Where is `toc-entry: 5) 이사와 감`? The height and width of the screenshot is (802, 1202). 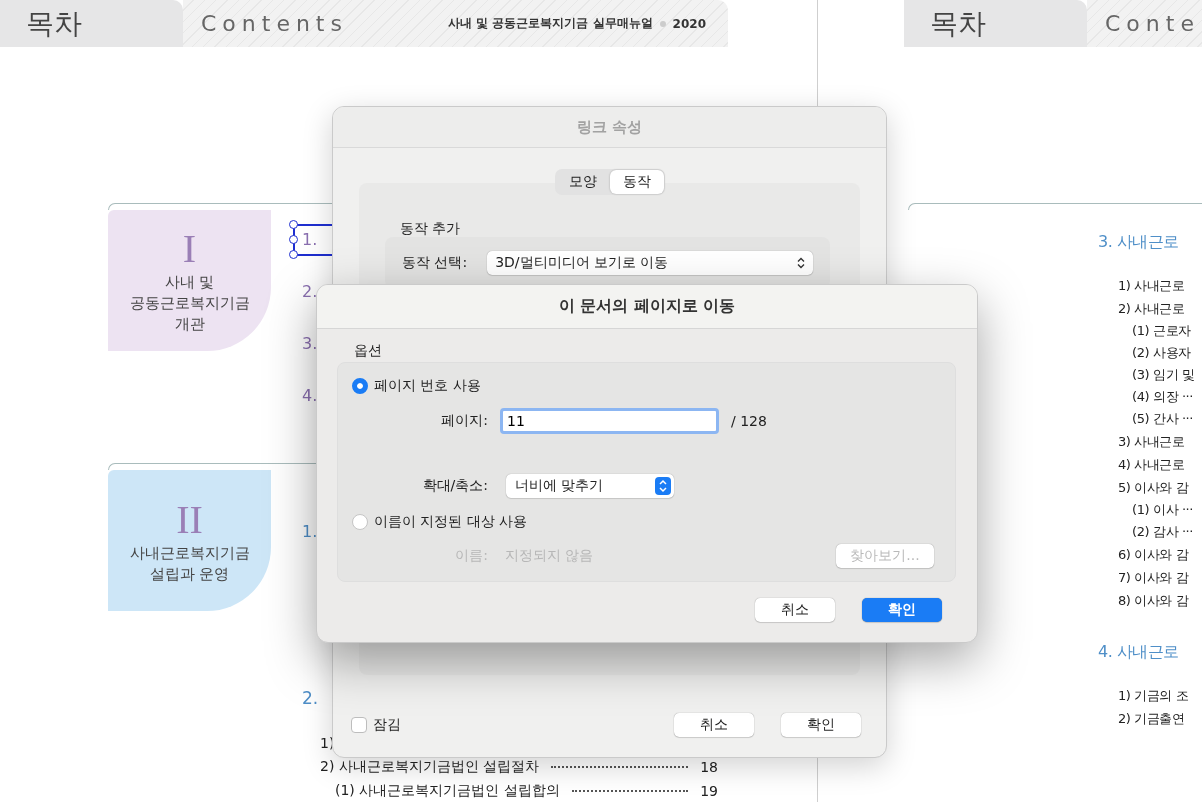 toc-entry: 5) 이사와 감 is located at coordinates (1153, 488).